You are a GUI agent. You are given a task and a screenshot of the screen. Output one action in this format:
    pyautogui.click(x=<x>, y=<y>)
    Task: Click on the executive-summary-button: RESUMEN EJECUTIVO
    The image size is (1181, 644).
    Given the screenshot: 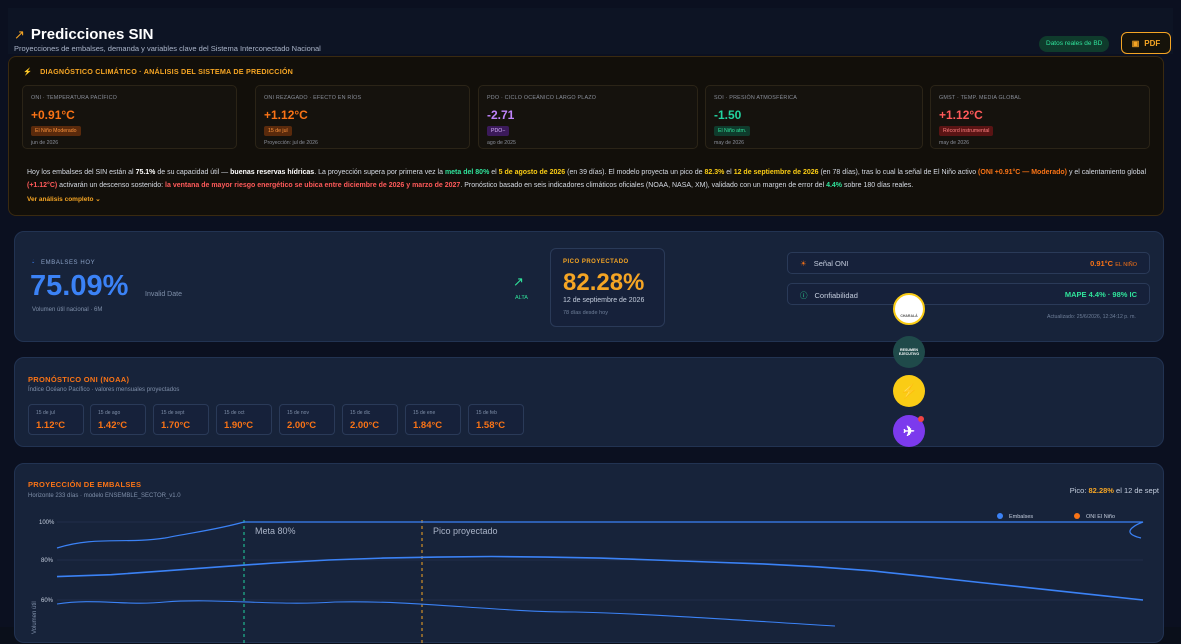 What is the action you would take?
    pyautogui.click(x=909, y=352)
    